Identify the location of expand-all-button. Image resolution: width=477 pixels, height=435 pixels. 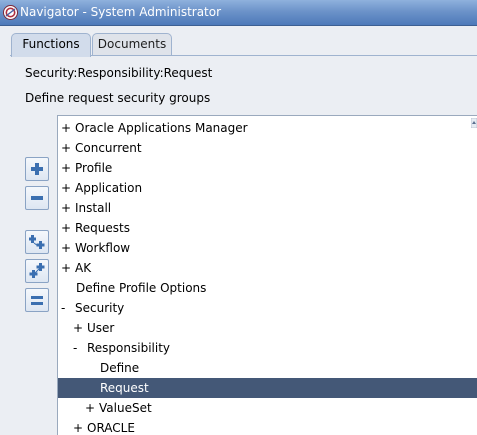
(37, 271).